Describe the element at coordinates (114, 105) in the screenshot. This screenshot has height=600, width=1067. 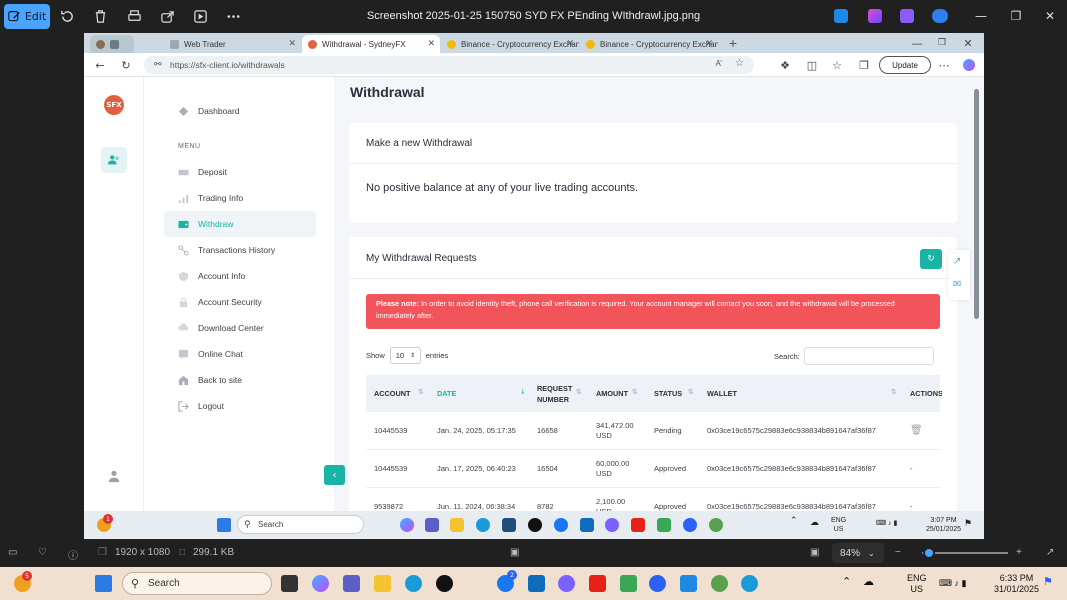
I see `sydneyfx-logo: SFX` at that location.